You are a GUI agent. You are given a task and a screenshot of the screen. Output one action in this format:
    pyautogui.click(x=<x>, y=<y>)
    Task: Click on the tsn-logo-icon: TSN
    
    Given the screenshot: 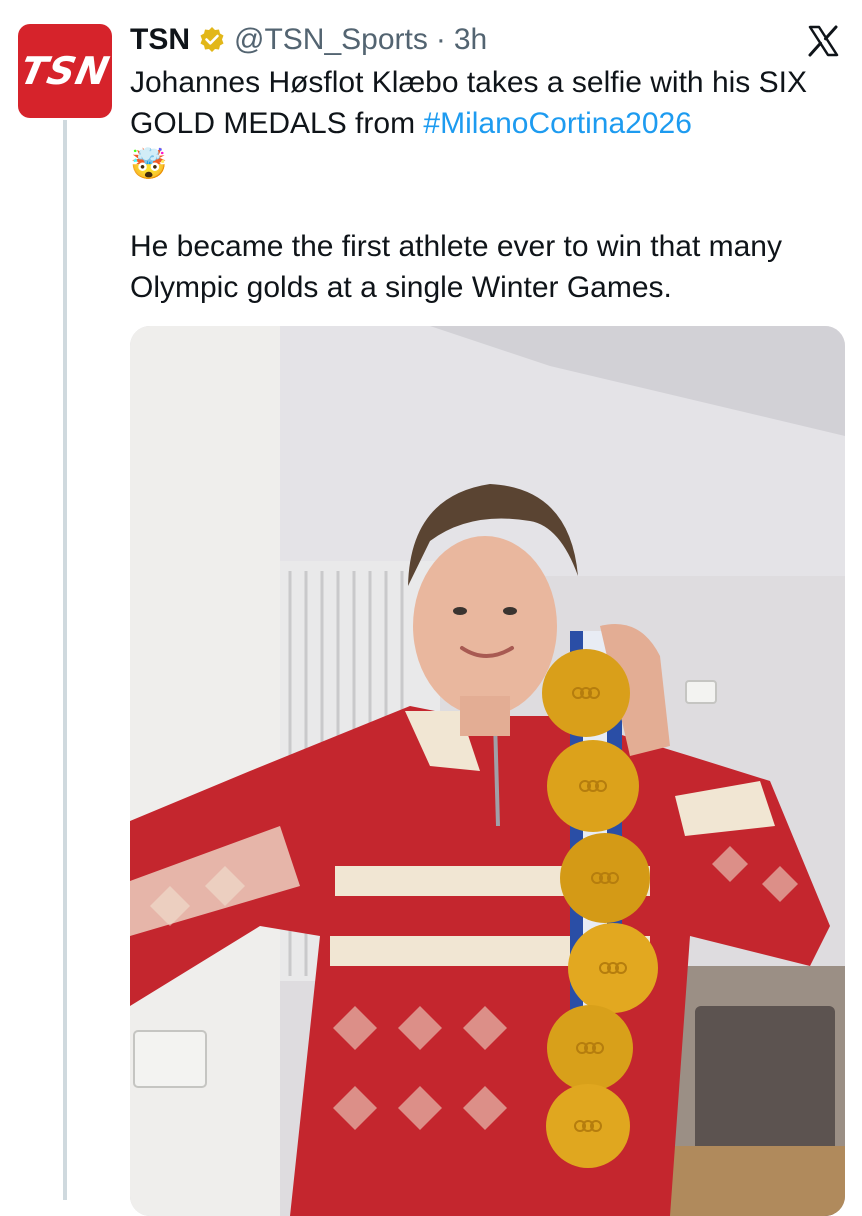 What is the action you would take?
    pyautogui.click(x=65, y=71)
    